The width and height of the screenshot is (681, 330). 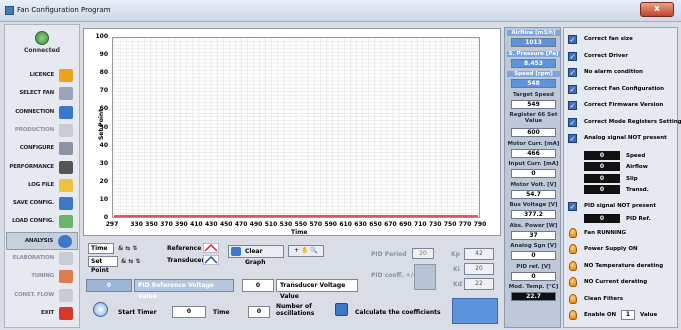 I want to click on mod-temp-value: 22.7, so click(x=533, y=296).